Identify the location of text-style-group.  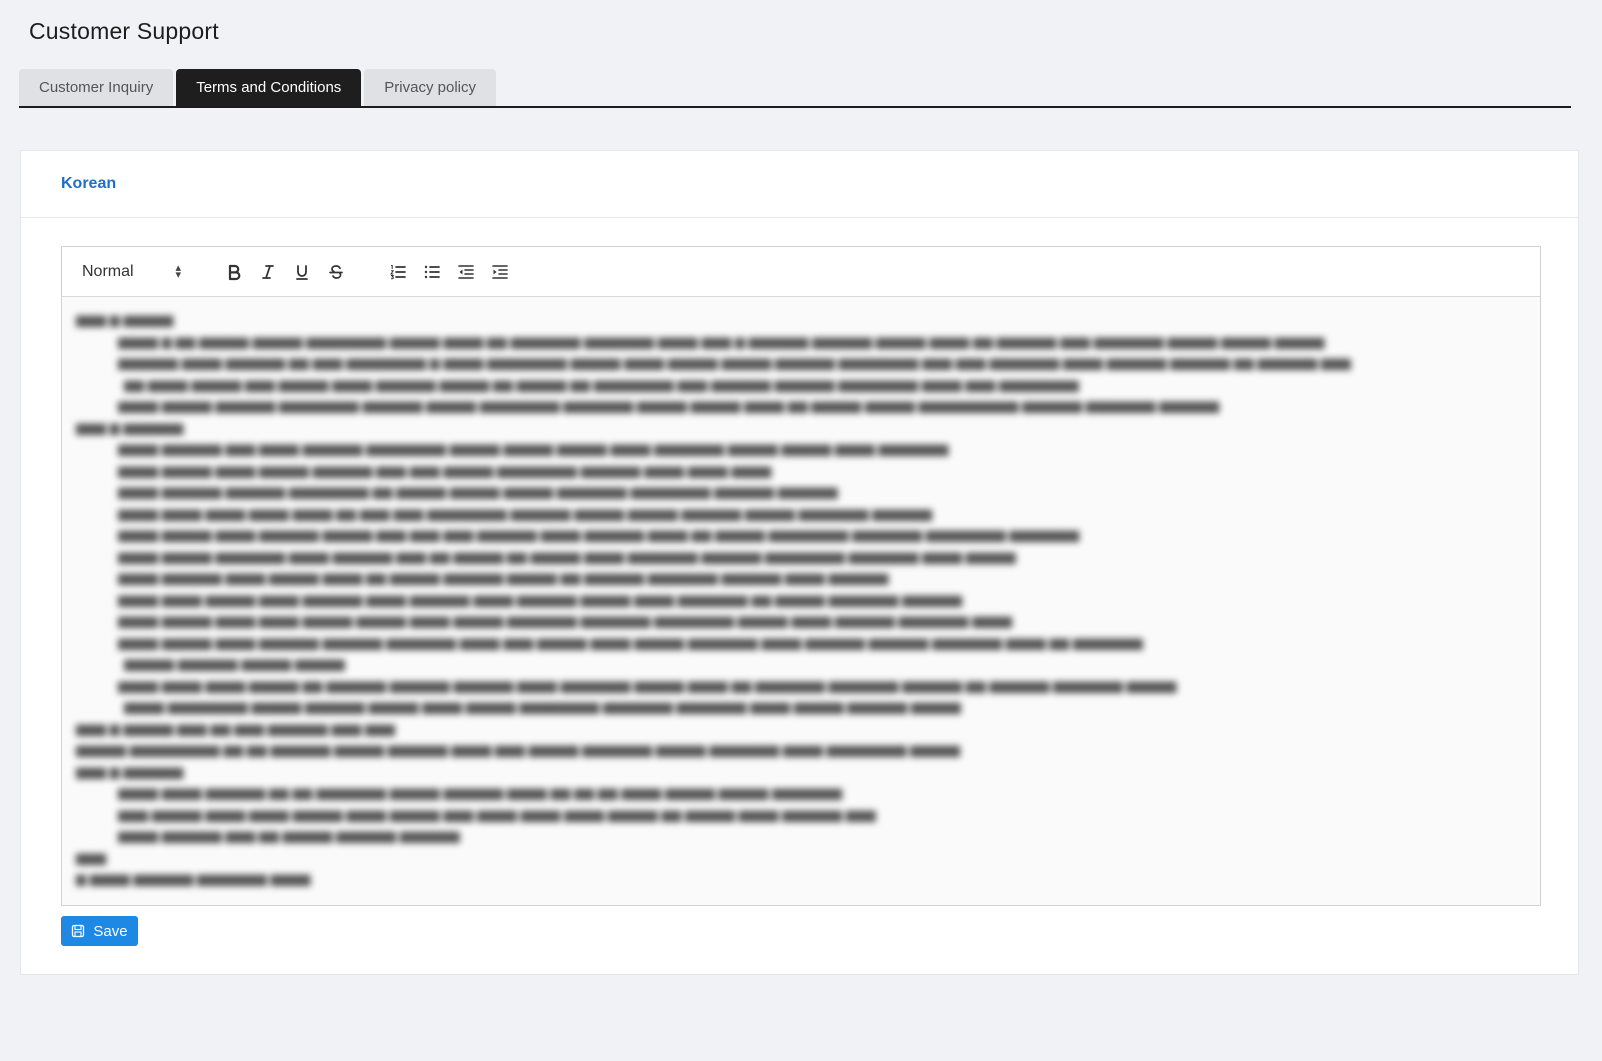
(285, 272).